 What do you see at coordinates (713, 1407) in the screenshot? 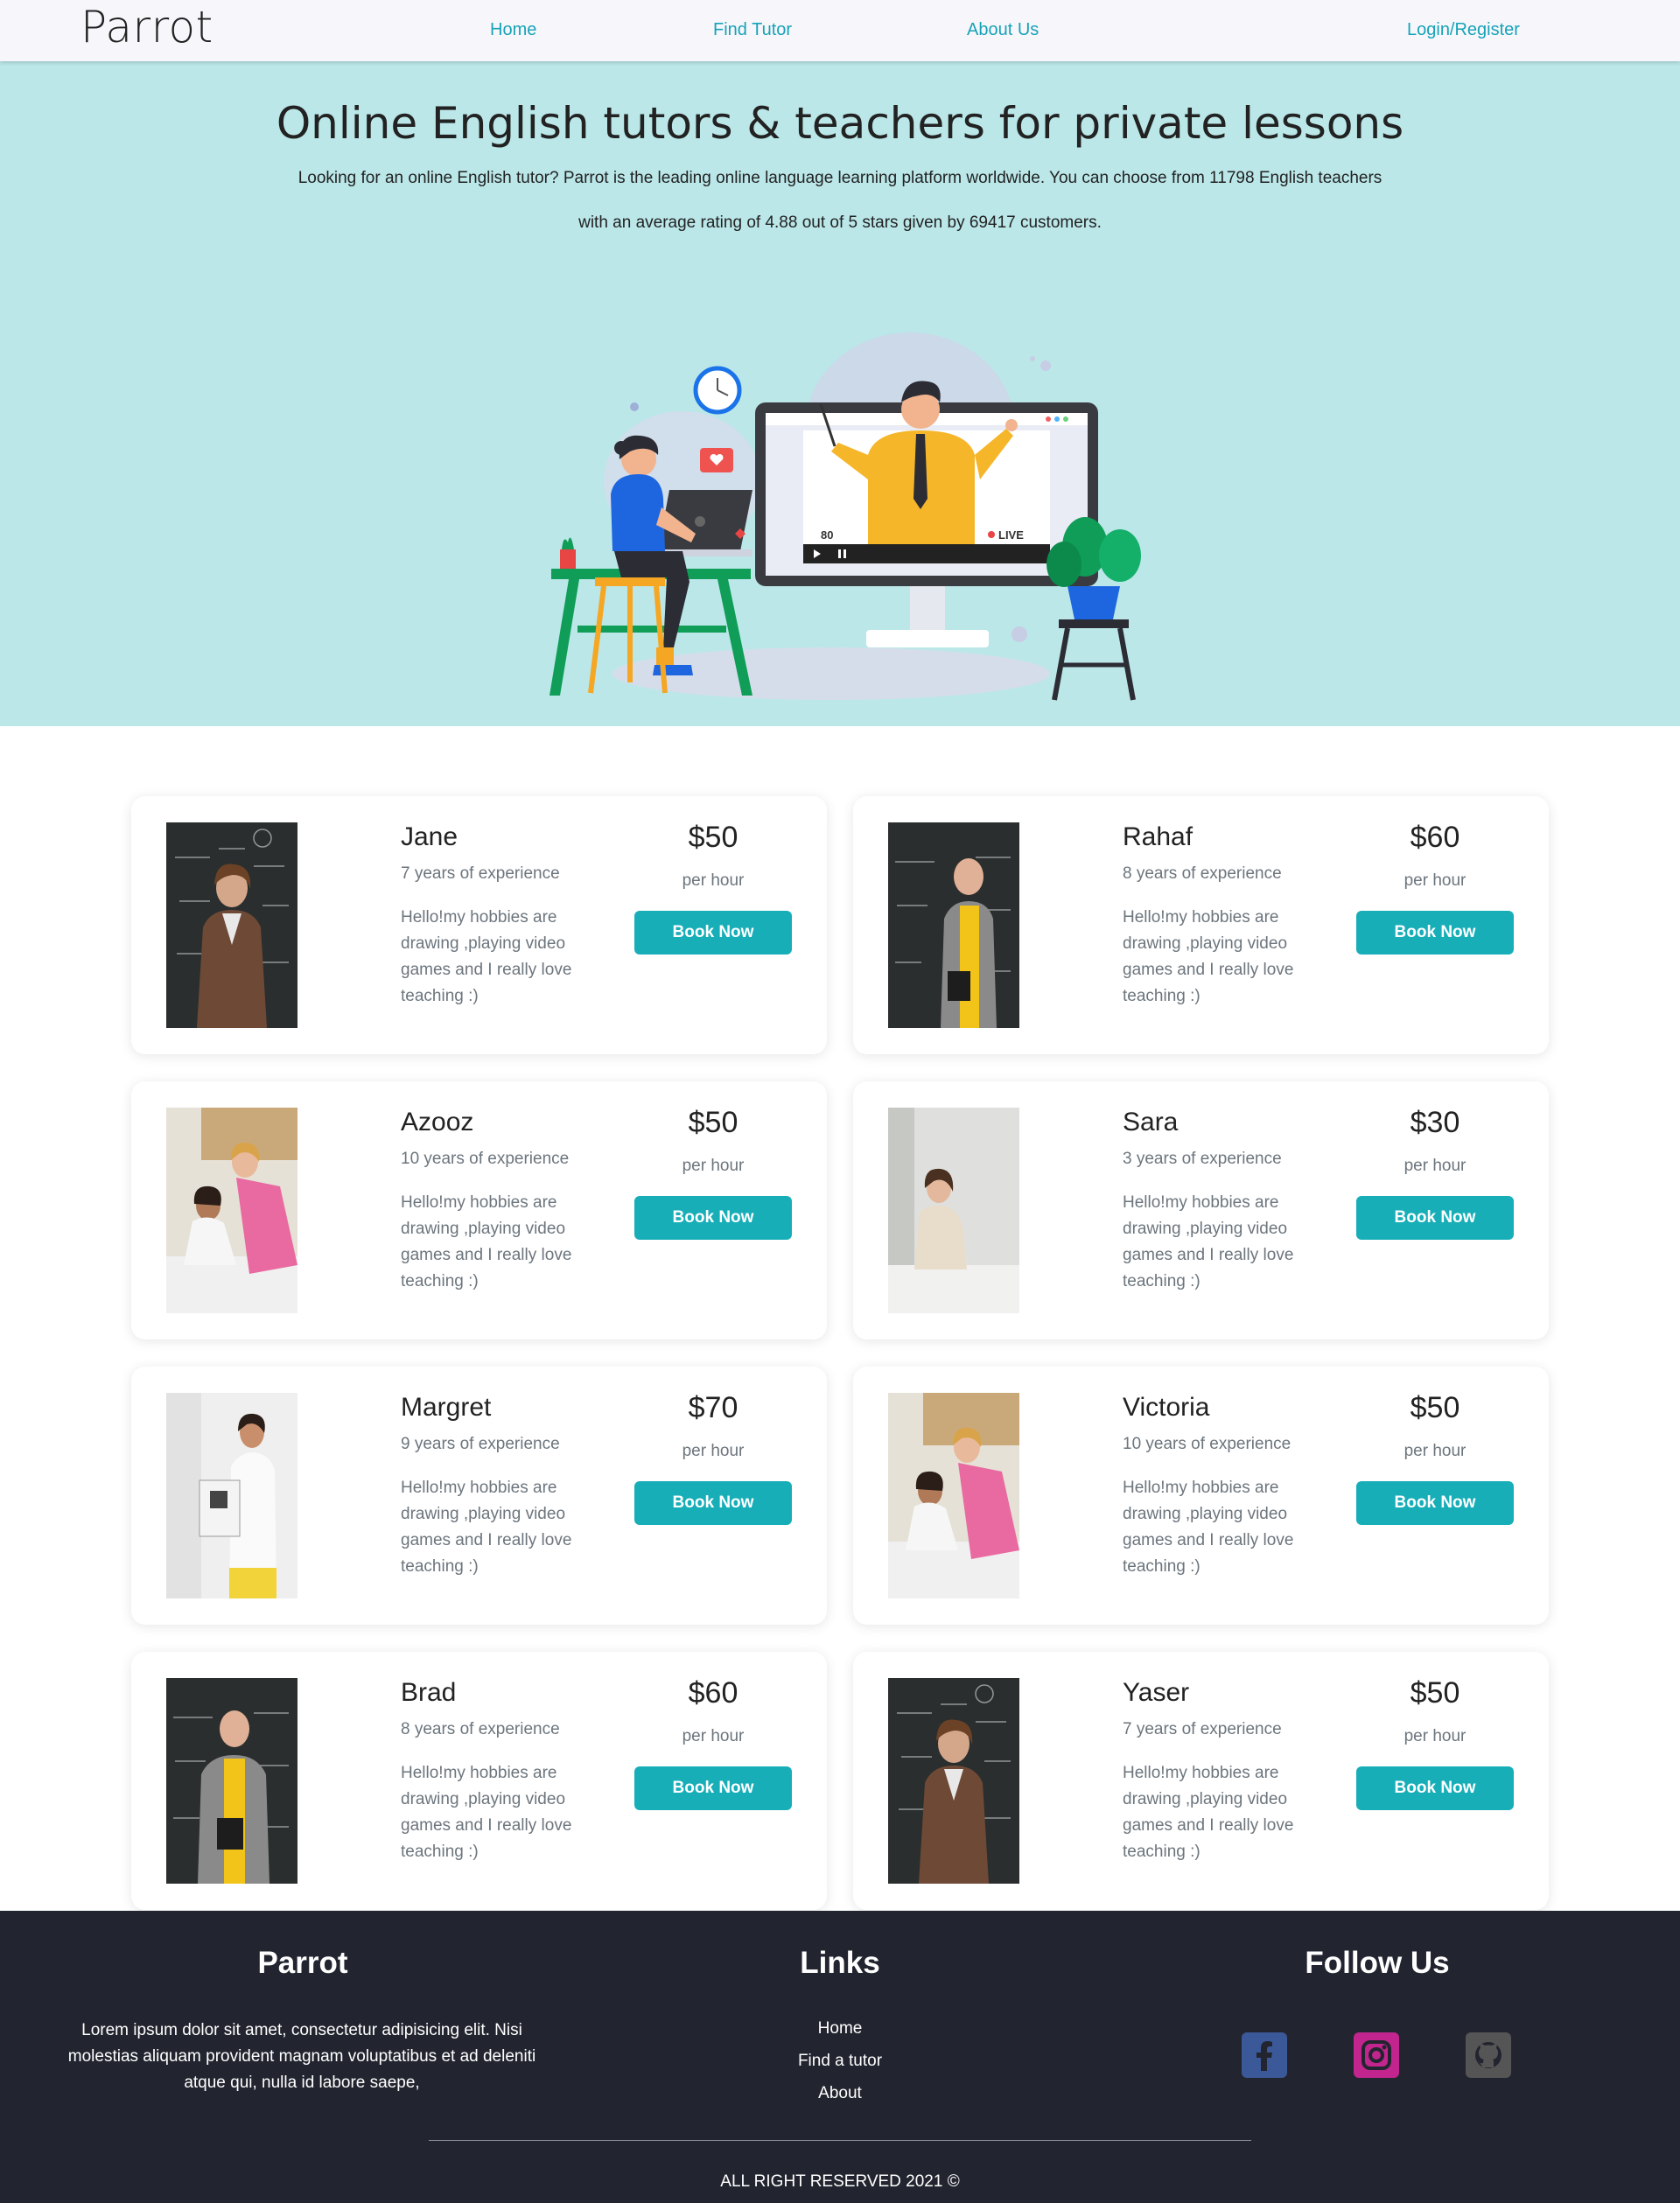
I see `tutor-price: $70` at bounding box center [713, 1407].